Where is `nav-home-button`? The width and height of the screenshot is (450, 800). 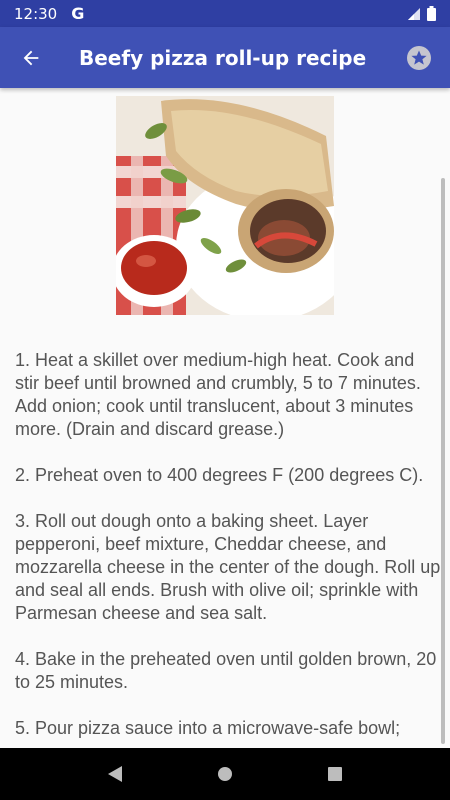
nav-home-button is located at coordinates (225, 774).